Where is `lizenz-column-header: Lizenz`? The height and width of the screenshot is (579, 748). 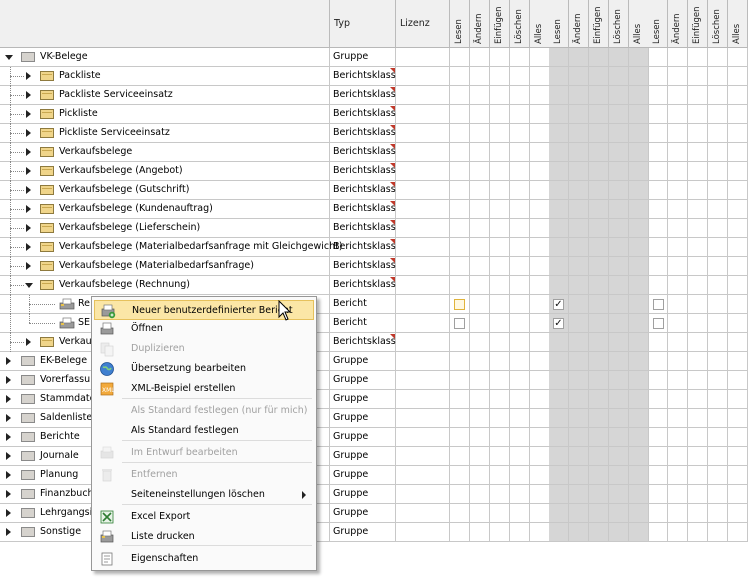 lizenz-column-header: Lizenz is located at coordinates (423, 24).